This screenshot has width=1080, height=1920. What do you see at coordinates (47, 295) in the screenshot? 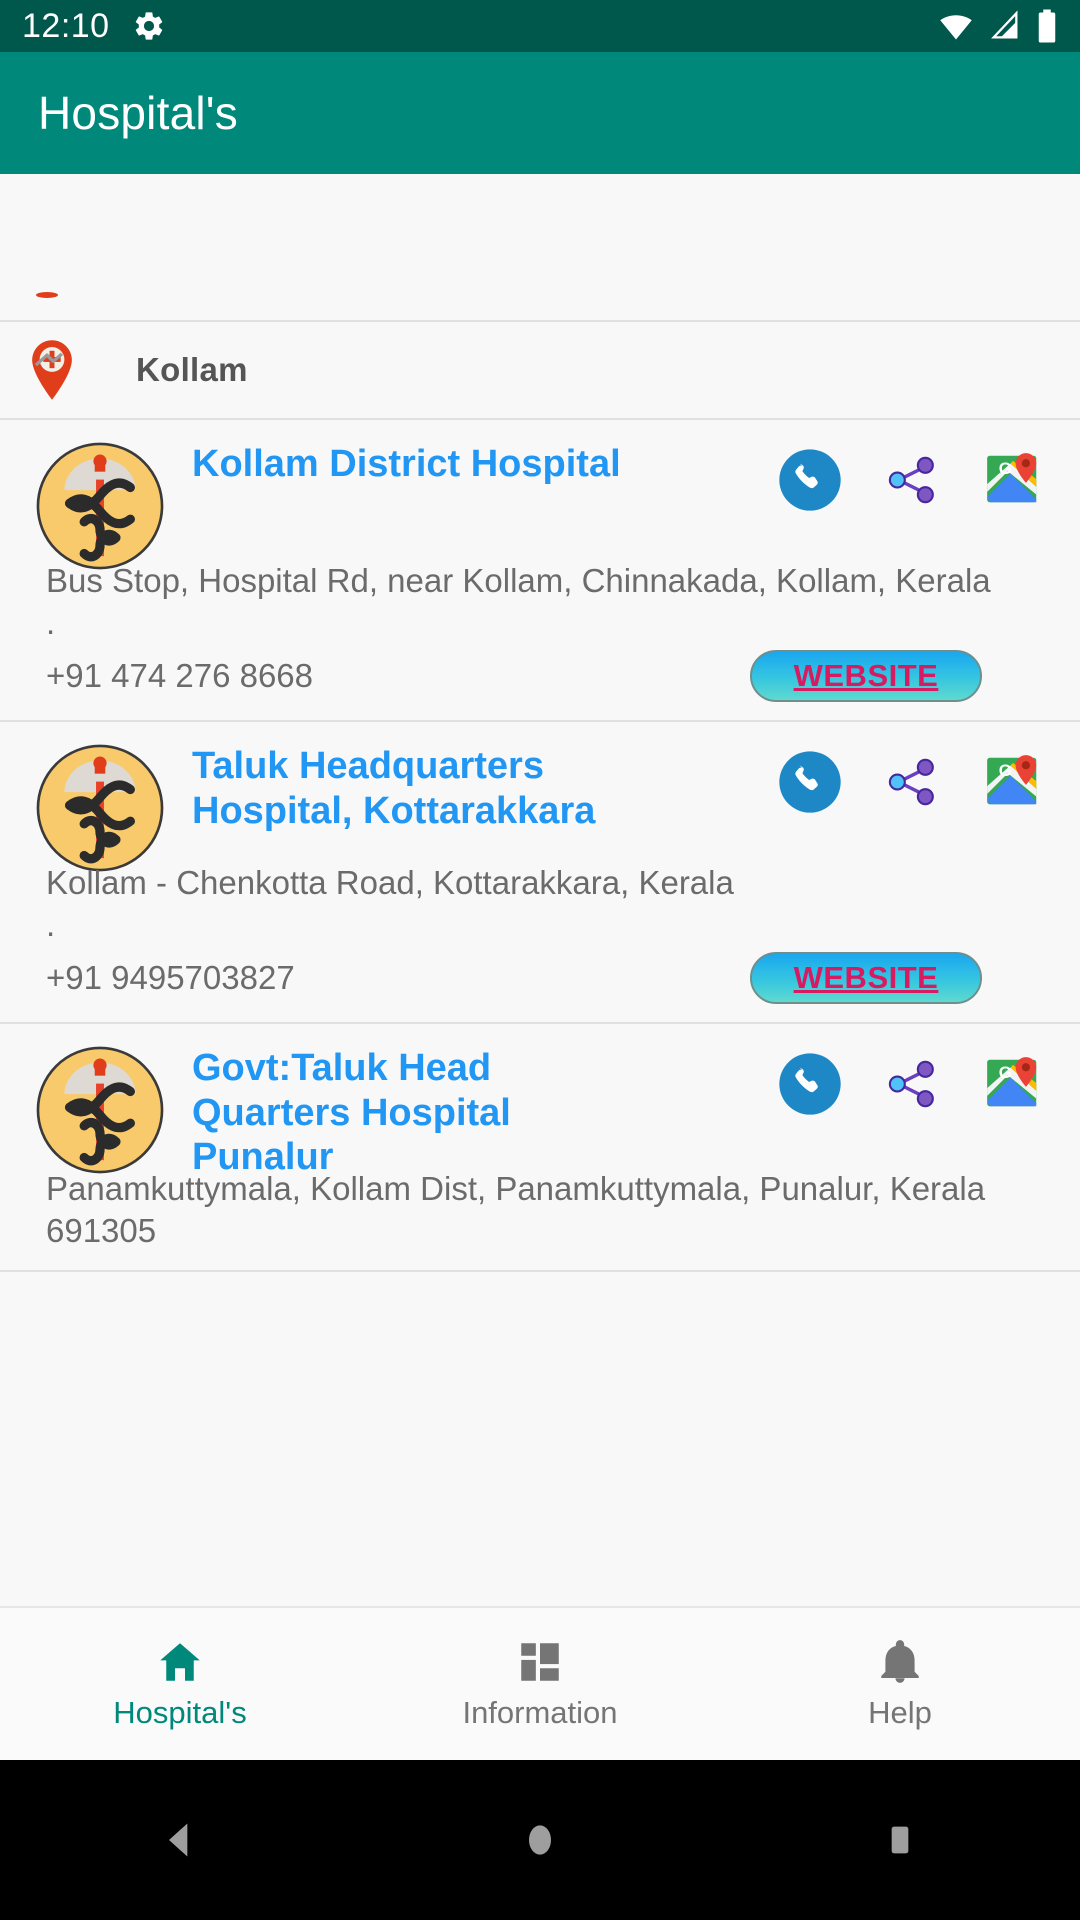
I see `map-pin-tip-icon` at bounding box center [47, 295].